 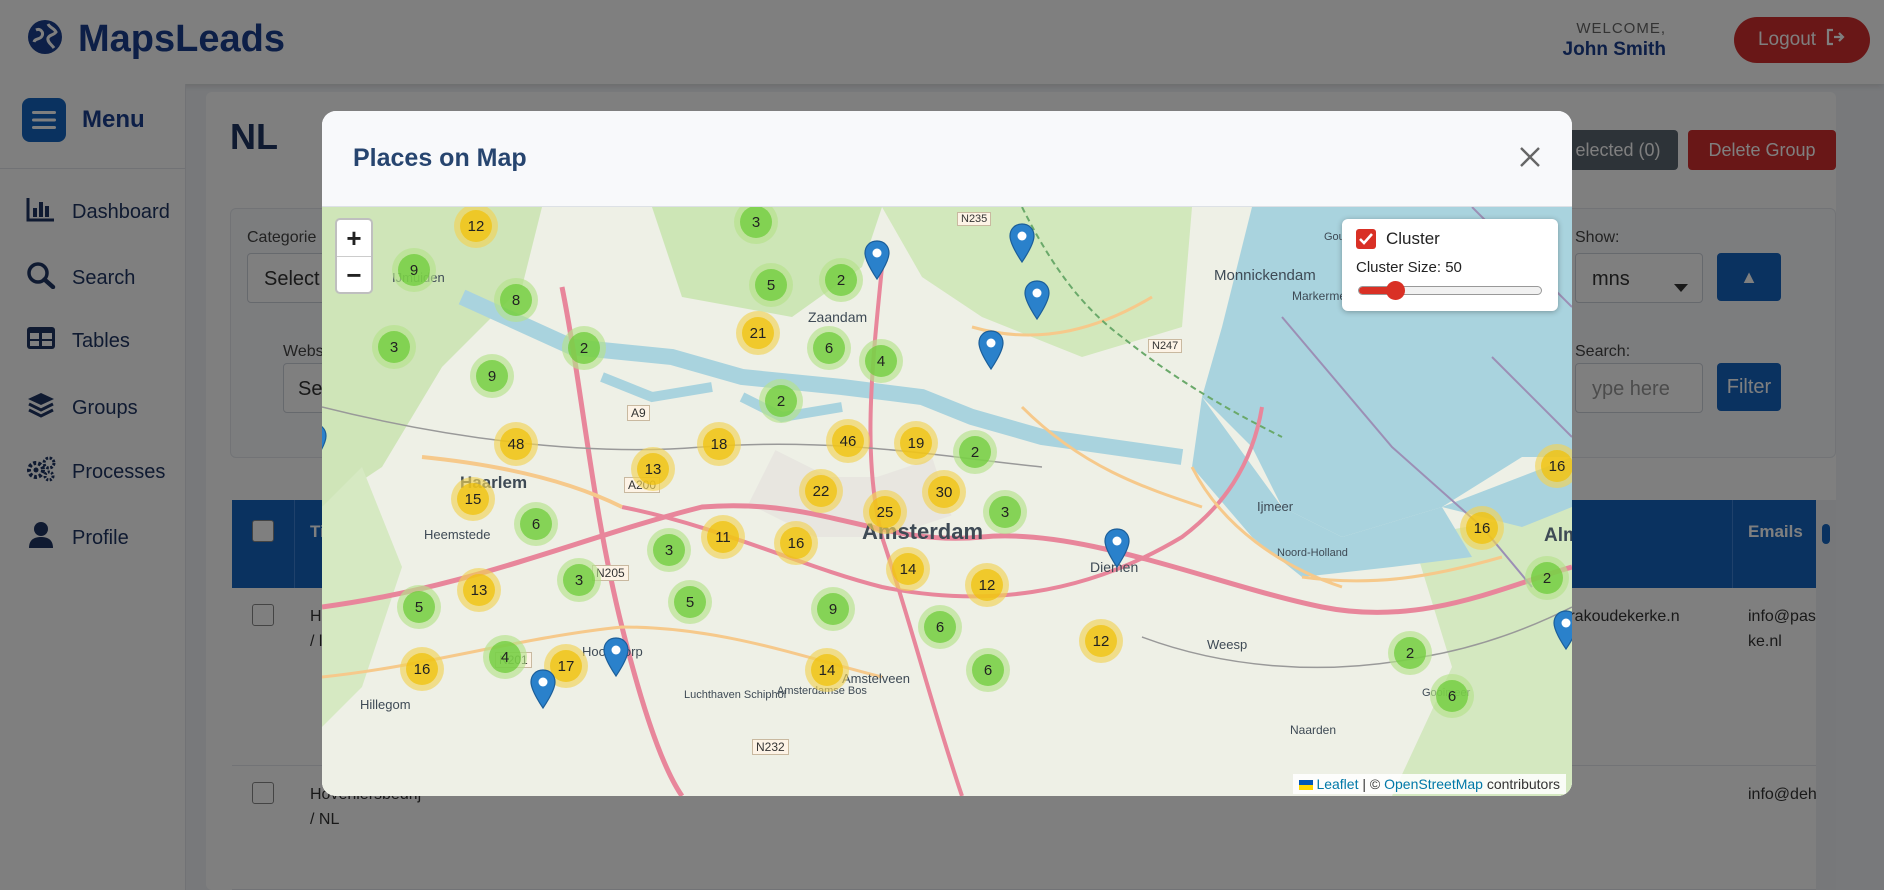 What do you see at coordinates (457, 534) in the screenshot?
I see `map-place-label: Heemstede` at bounding box center [457, 534].